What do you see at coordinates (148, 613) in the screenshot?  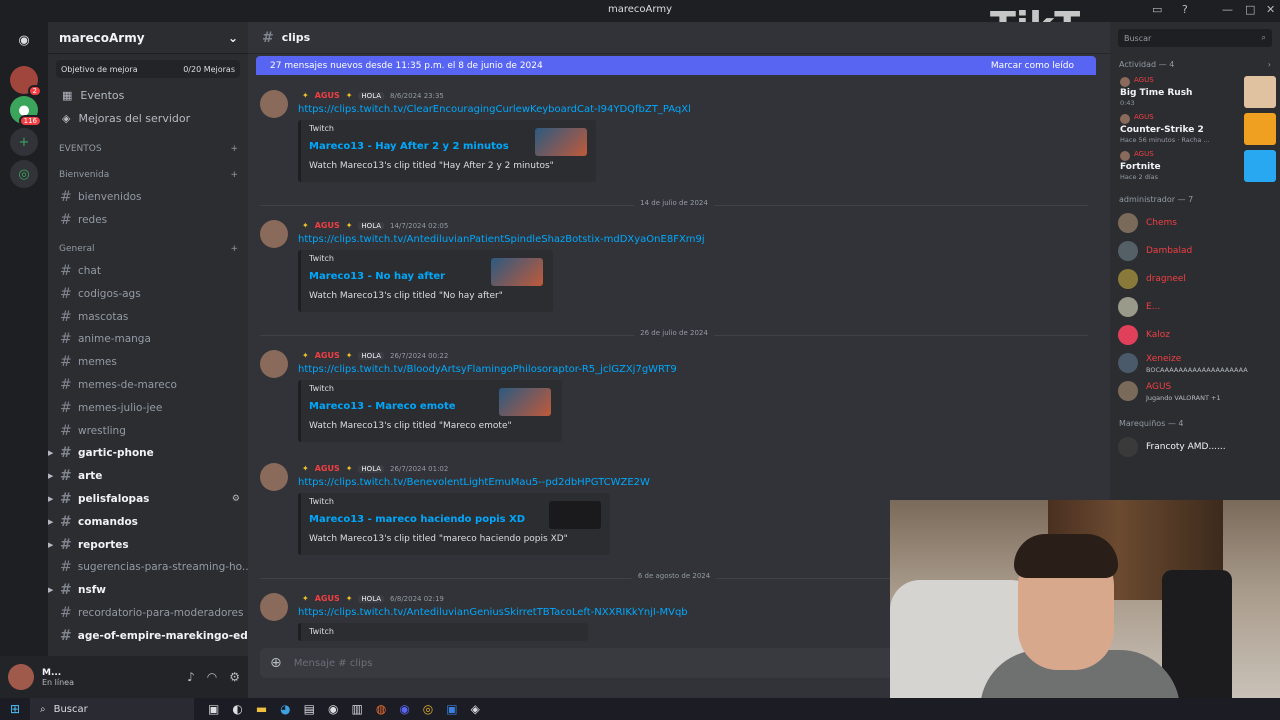 I see `channel-recordatorio: # recordatorio-para-moderadores` at bounding box center [148, 613].